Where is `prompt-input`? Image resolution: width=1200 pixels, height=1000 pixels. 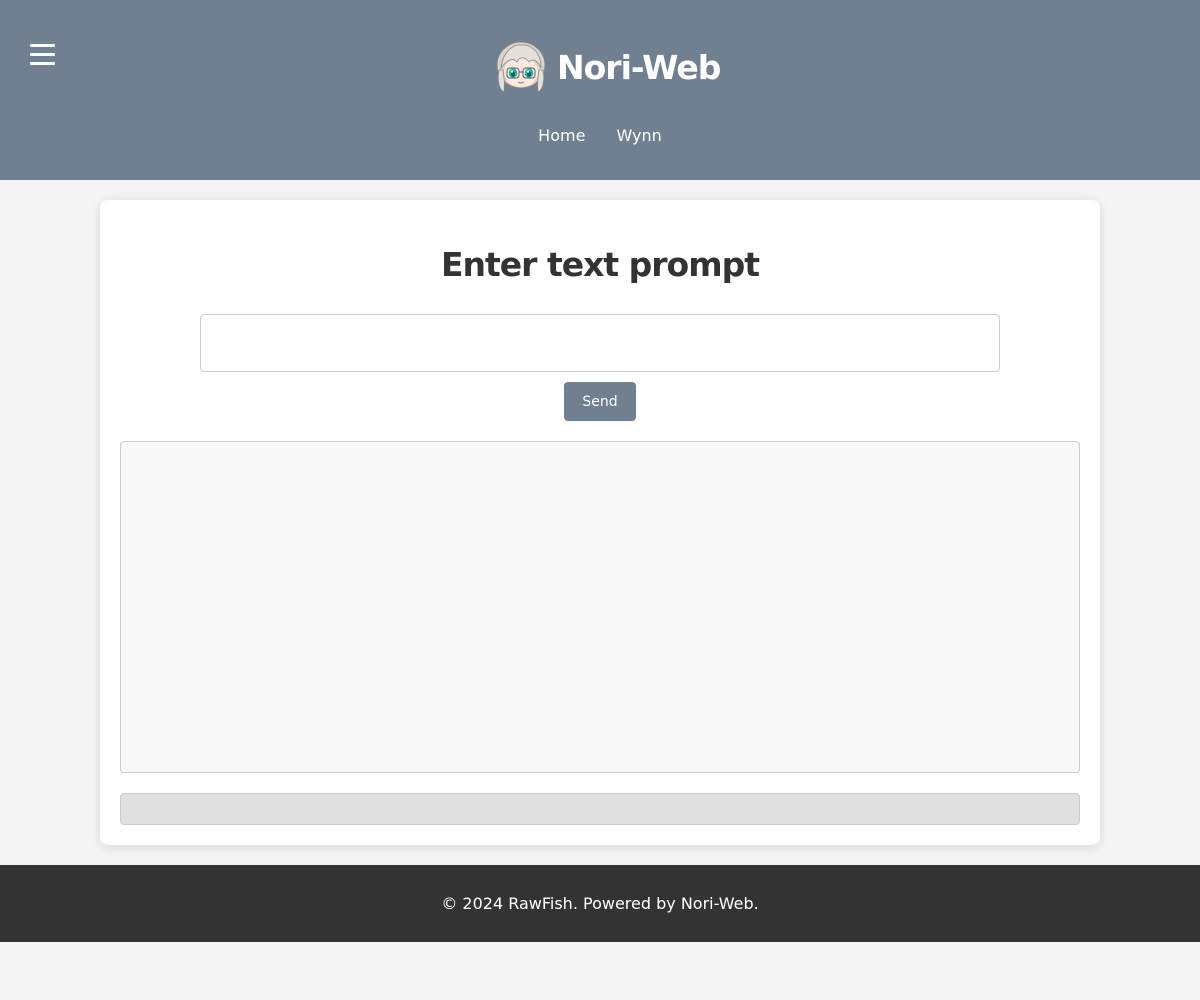 prompt-input is located at coordinates (600, 343).